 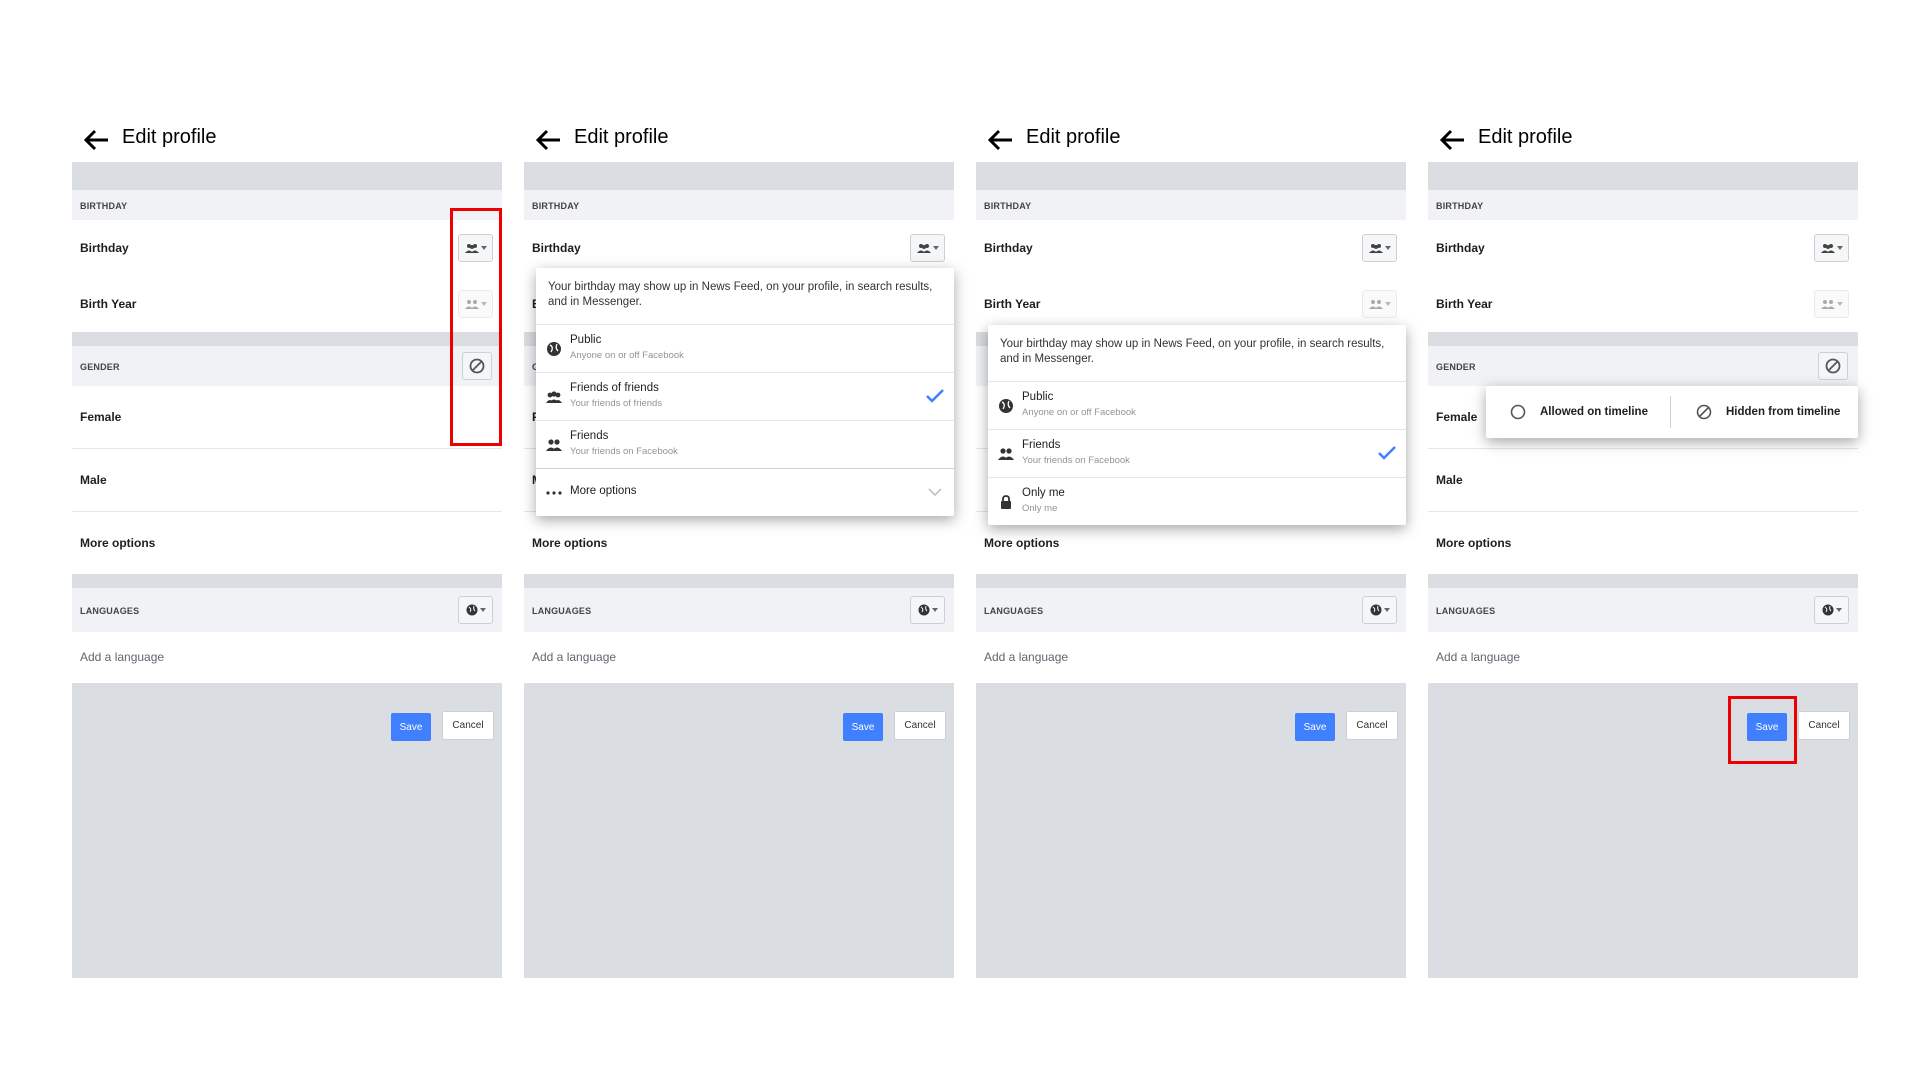 I want to click on option-subtitle: Only me, so click(x=1040, y=508).